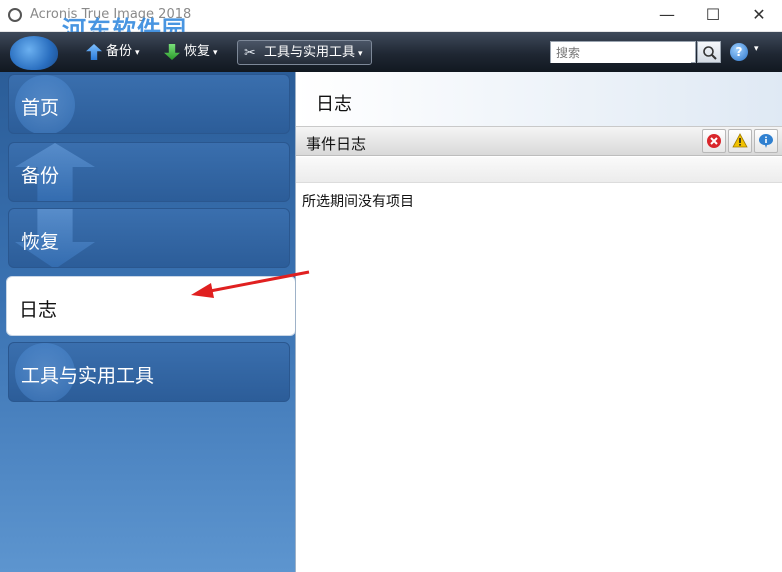 This screenshot has width=782, height=572. Describe the element at coordinates (334, 104) in the screenshot. I see `page-title: 日志` at that location.